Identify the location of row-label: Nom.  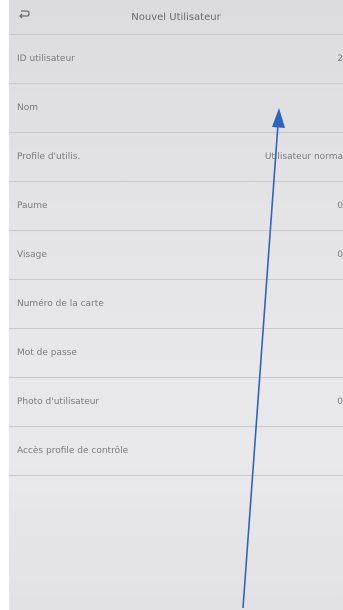
(28, 108).